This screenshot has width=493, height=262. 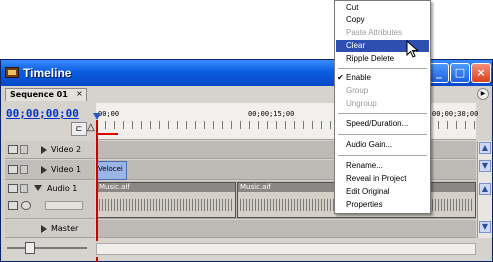 What do you see at coordinates (483, 94) in the screenshot?
I see `panel-menu-icon: ▶` at bounding box center [483, 94].